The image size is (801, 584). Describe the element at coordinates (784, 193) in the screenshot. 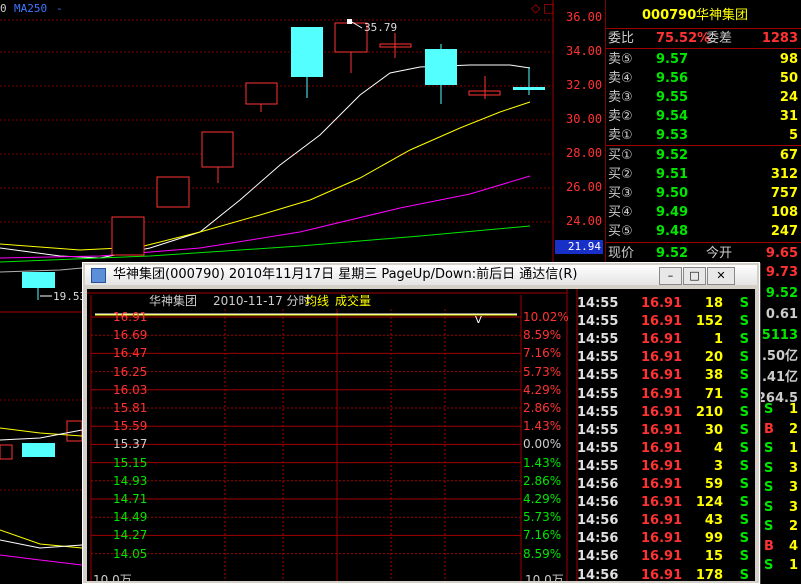

I see `buy-volume: 757` at that location.